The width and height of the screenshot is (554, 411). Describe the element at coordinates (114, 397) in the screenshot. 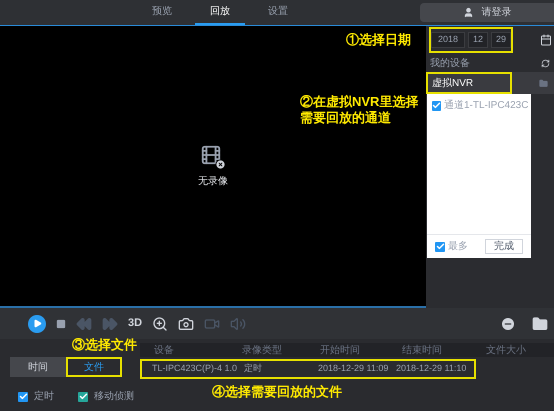

I see `filter-label: 移动侦测` at that location.